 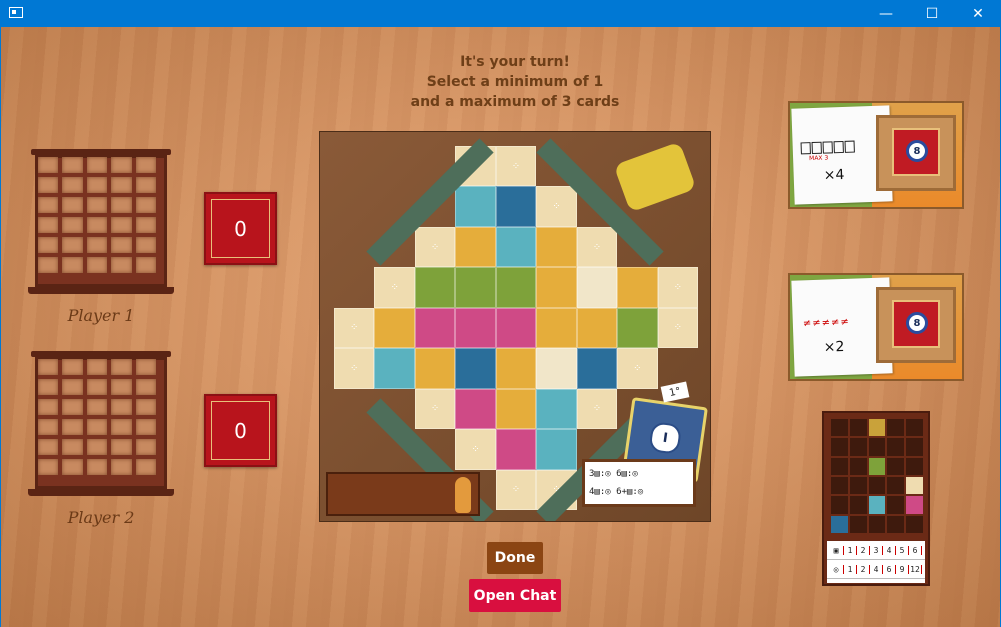 I want to click on done-button: Done, so click(x=515, y=558).